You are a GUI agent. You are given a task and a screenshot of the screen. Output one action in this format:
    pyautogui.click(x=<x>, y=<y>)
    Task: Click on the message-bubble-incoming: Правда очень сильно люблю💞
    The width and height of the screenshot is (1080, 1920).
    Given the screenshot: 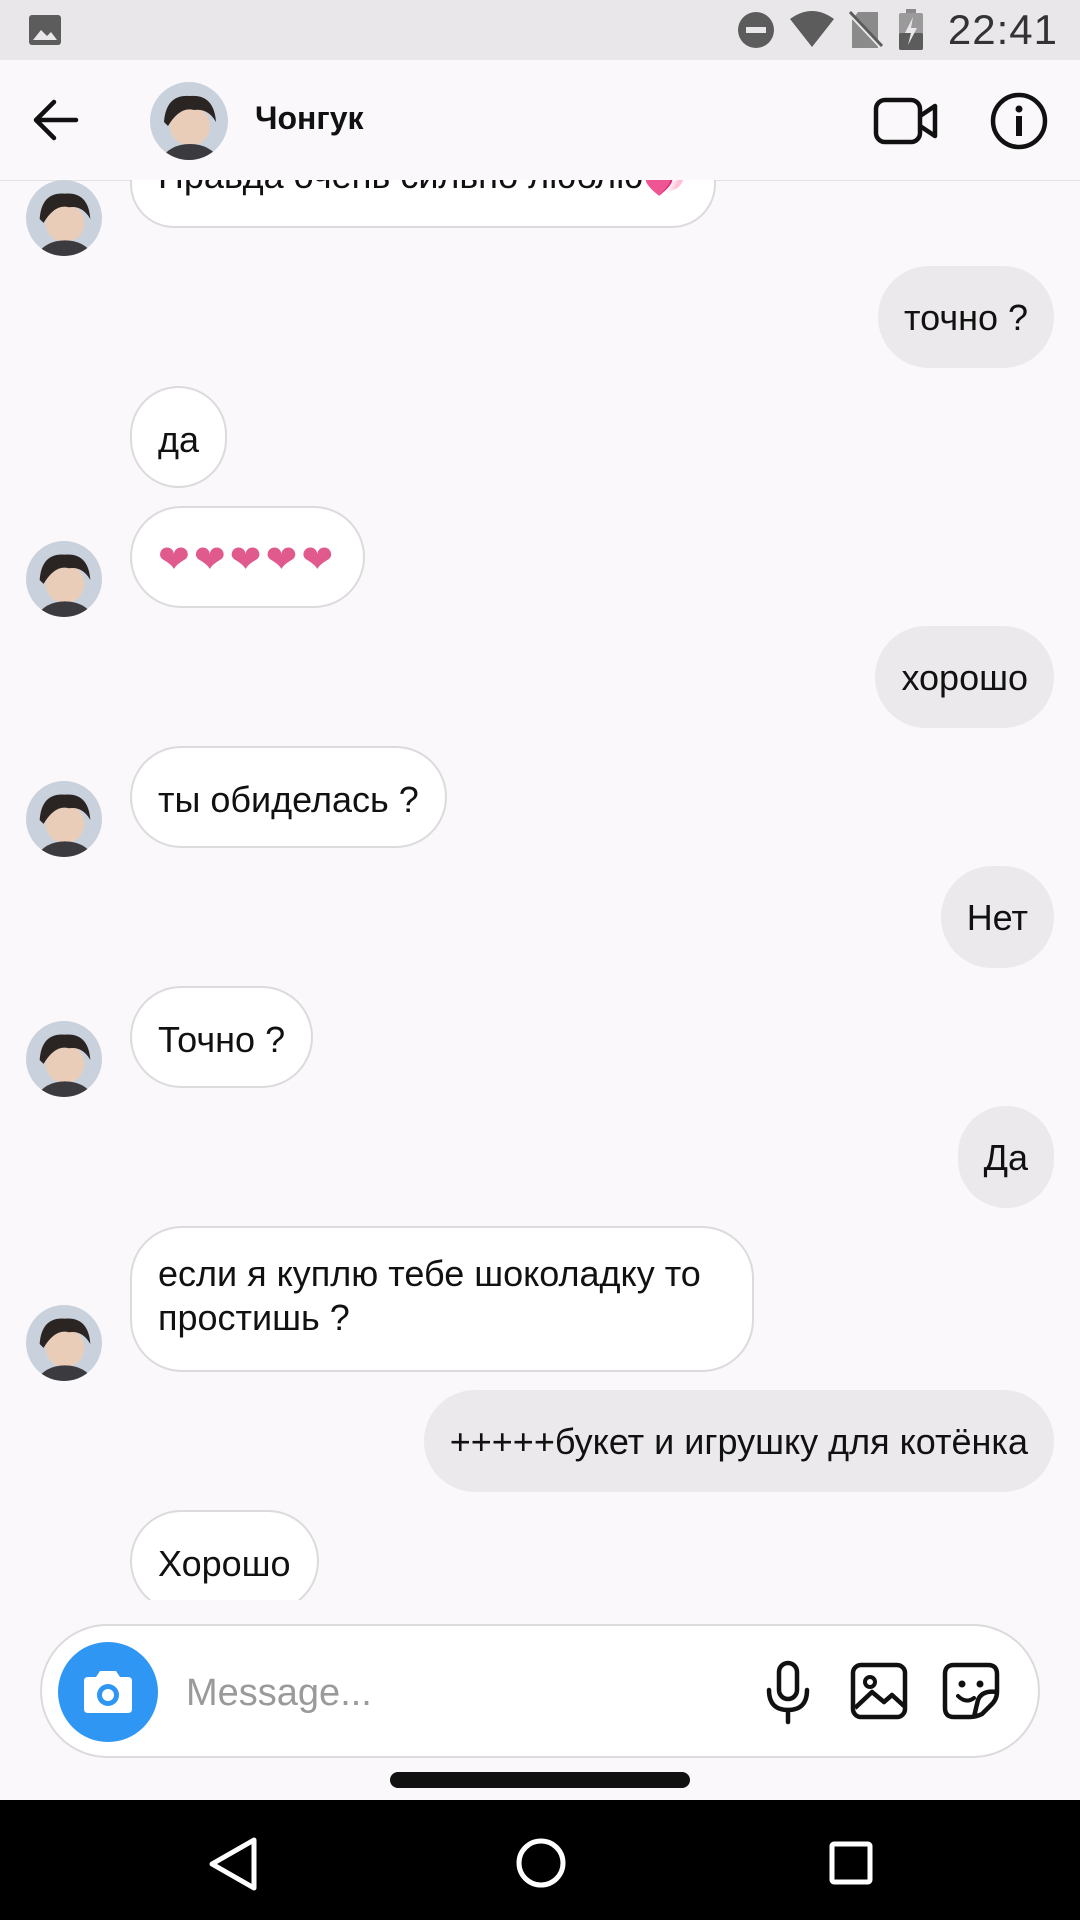 What is the action you would take?
    pyautogui.click(x=423, y=204)
    